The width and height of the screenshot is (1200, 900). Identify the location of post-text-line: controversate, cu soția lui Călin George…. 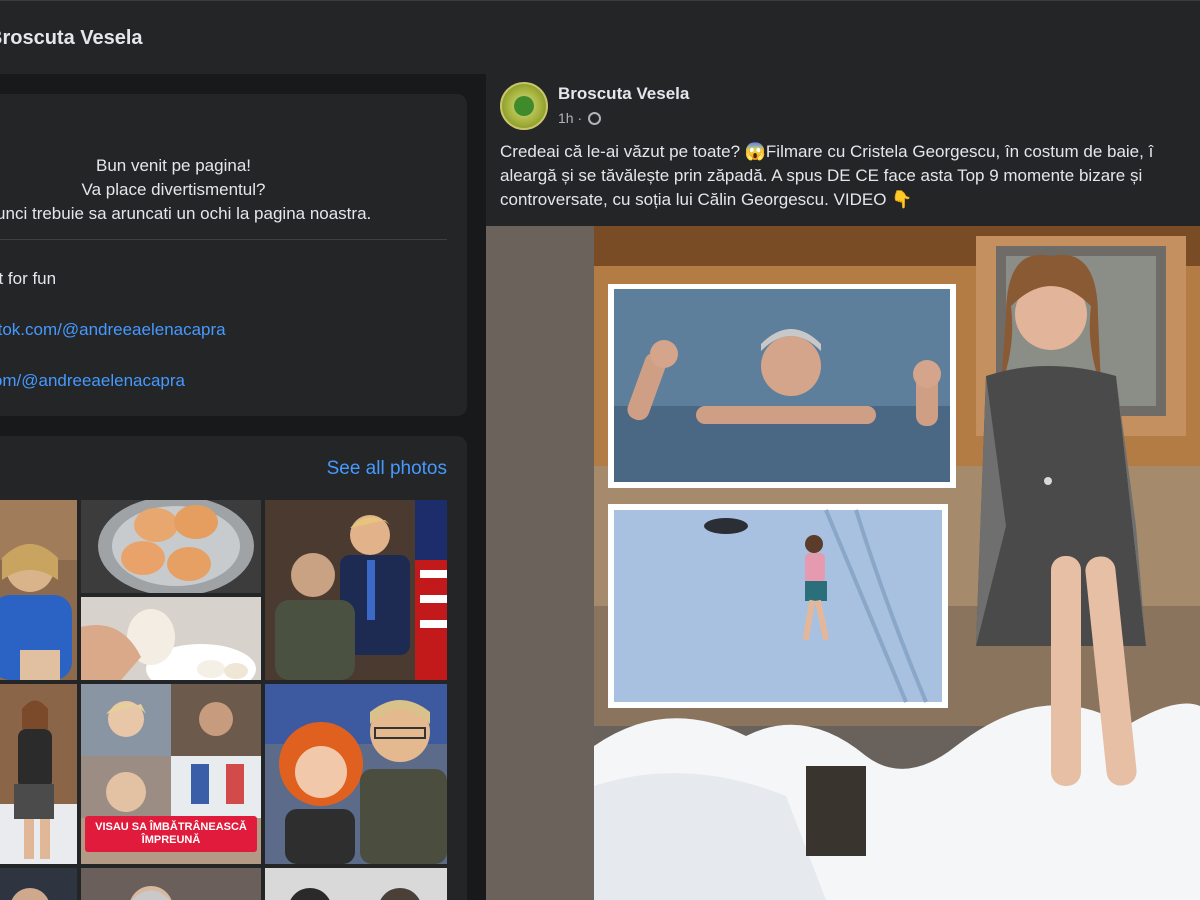
(706, 199).